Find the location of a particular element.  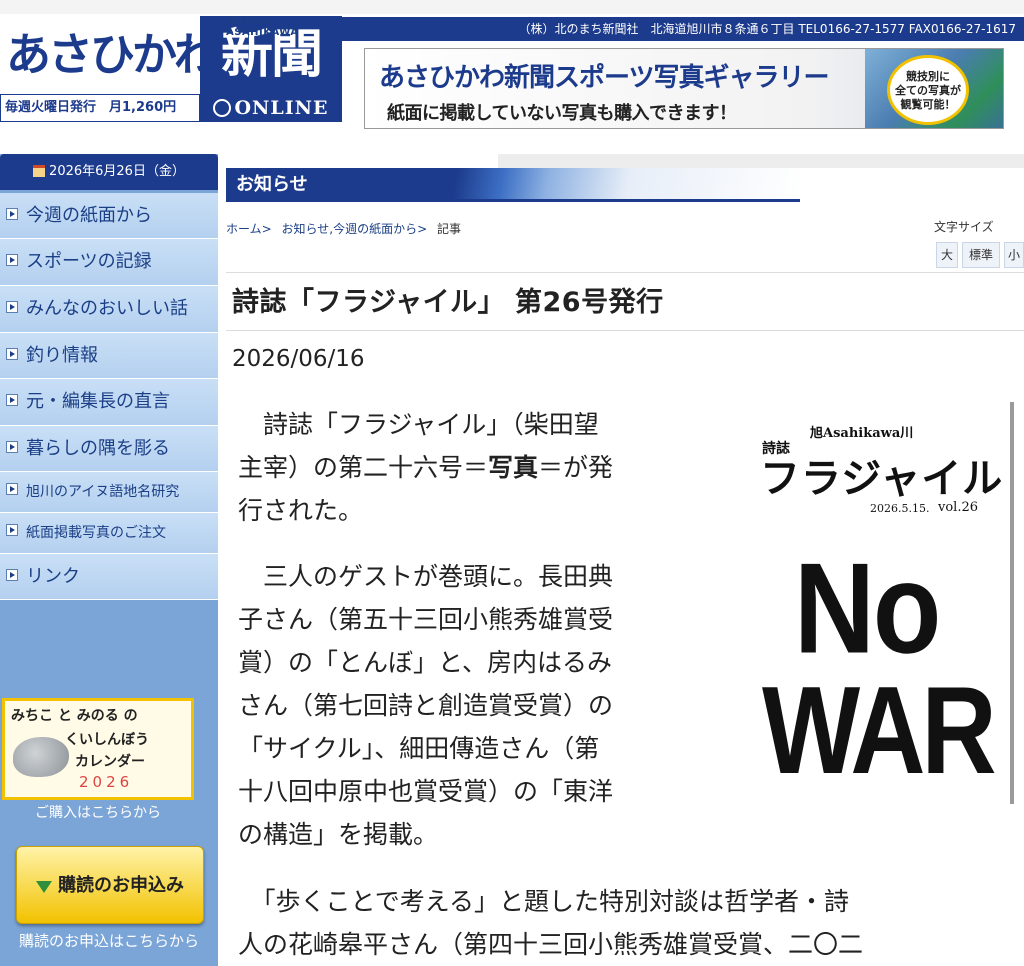

sidebar-item-label: みんなのおいしい話 is located at coordinates (107, 308).